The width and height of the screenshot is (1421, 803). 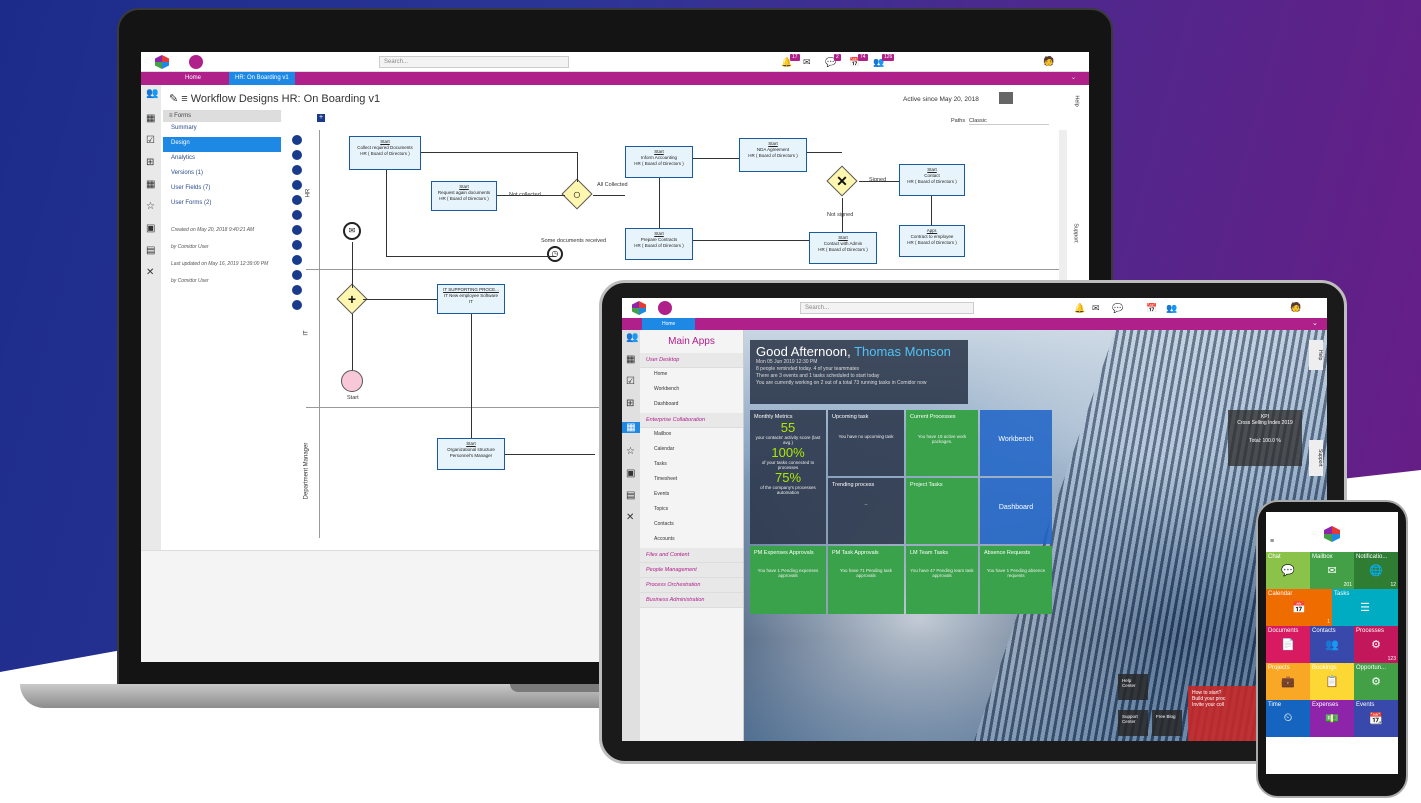 What do you see at coordinates (1332, 570) in the screenshot?
I see `app-tile-mailbox: Mailbox ✉ 201` at bounding box center [1332, 570].